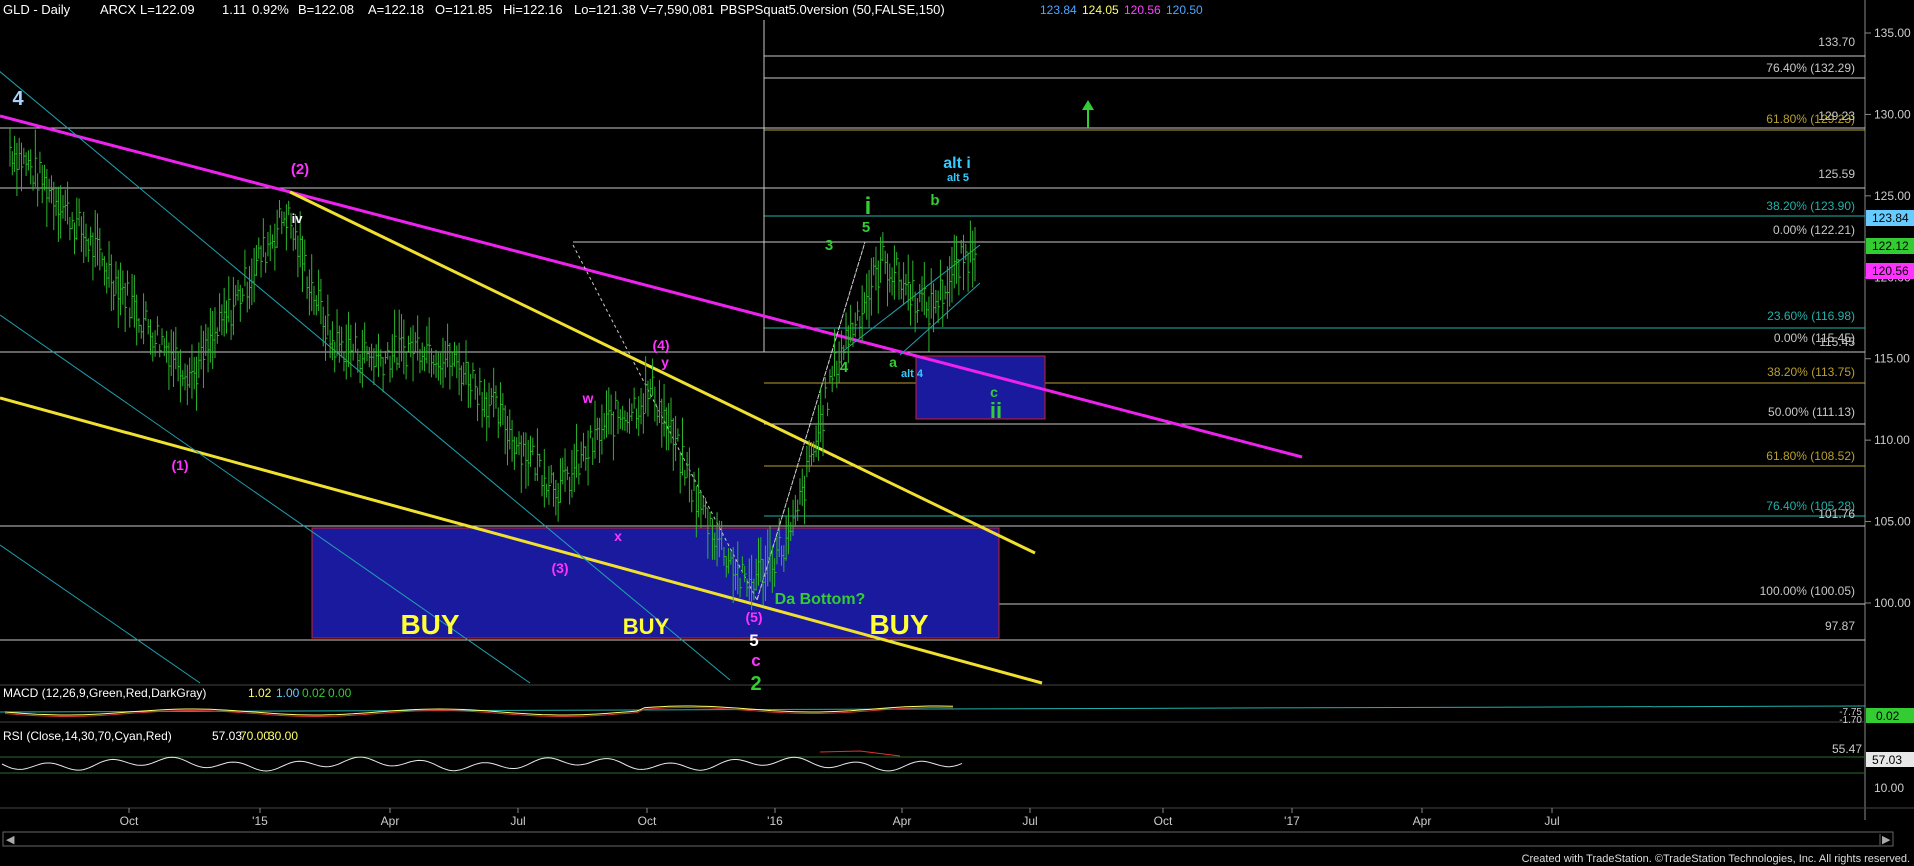 This screenshot has height=866, width=1914. What do you see at coordinates (118, 9) in the screenshot?
I see `exchange-label: ARCX` at bounding box center [118, 9].